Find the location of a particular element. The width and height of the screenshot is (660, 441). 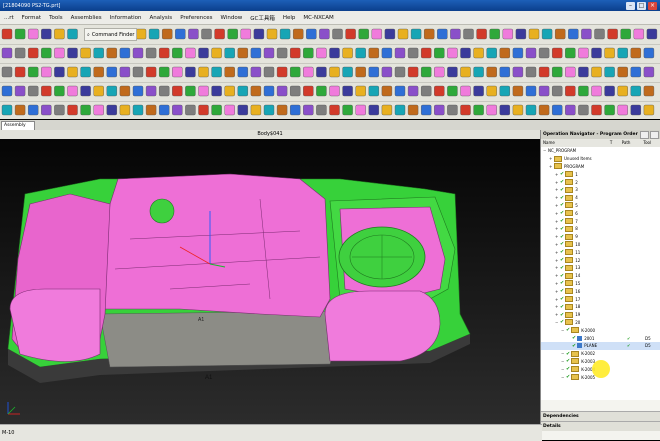

menu-item-format: Format is located at coordinates (31, 18).